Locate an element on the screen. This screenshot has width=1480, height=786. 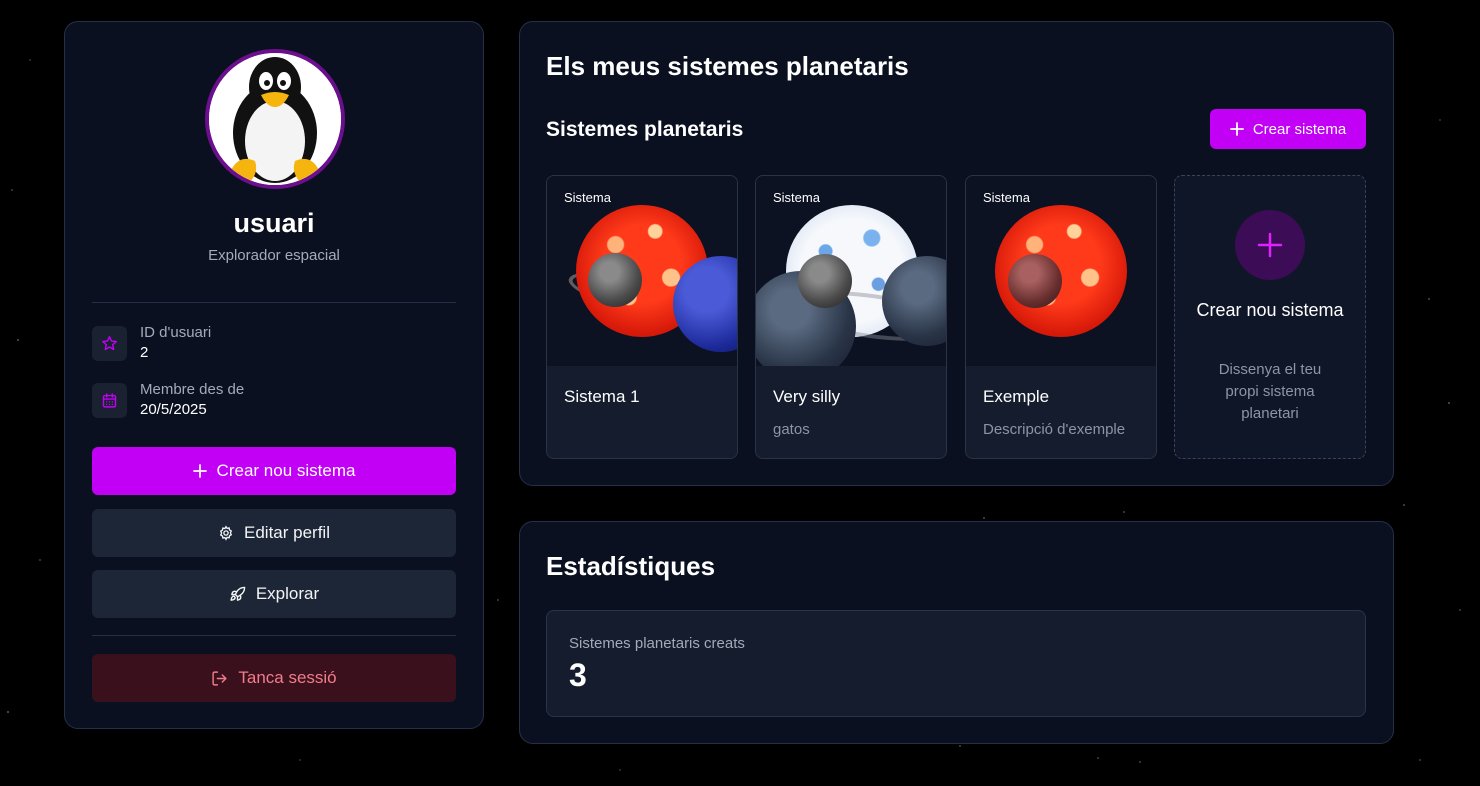
system-name: Very silly is located at coordinates (807, 396).